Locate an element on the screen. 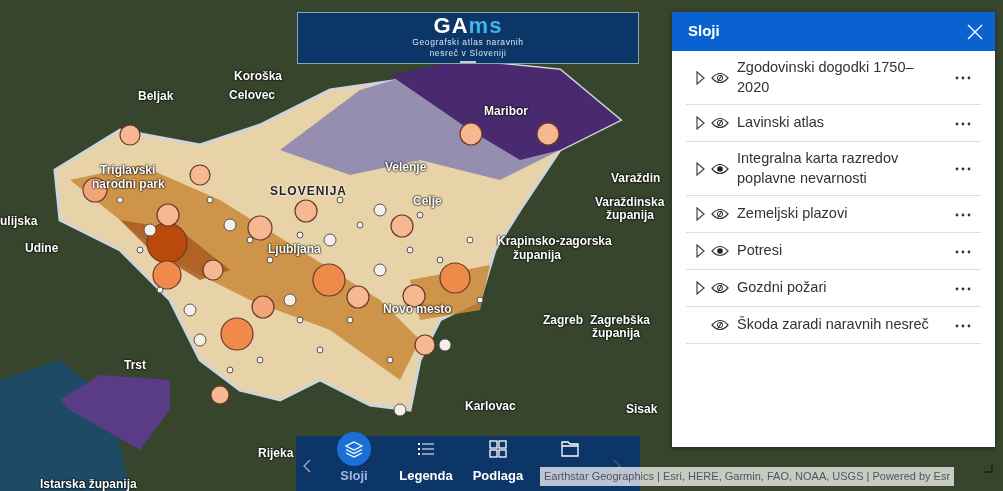 The image size is (1003, 491). toolbar-tab: Legenda is located at coordinates (426, 461).